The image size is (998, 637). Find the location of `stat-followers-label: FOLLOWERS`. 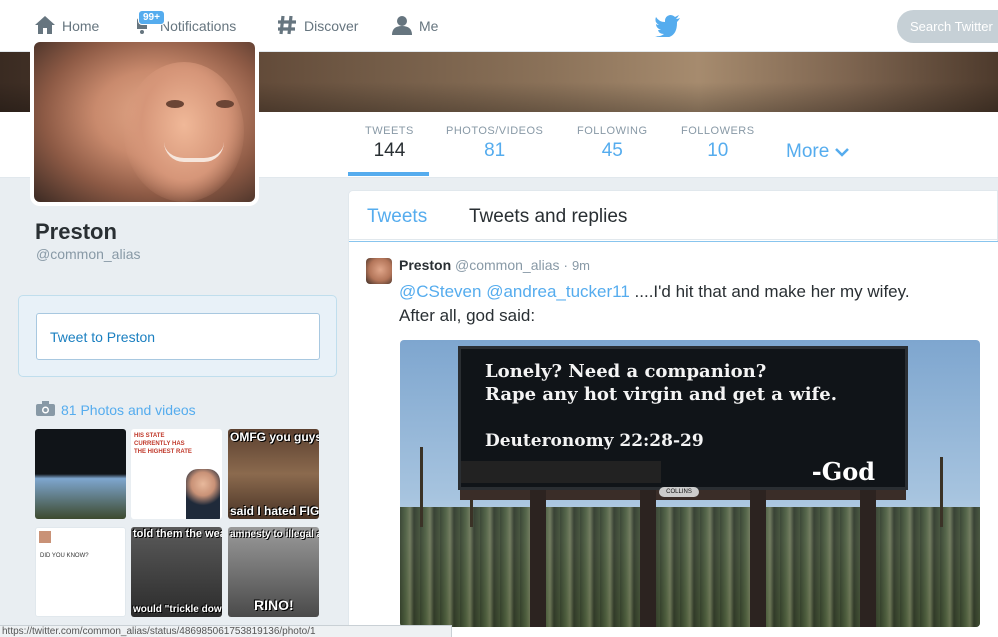

stat-followers-label: FOLLOWERS is located at coordinates (718, 131).